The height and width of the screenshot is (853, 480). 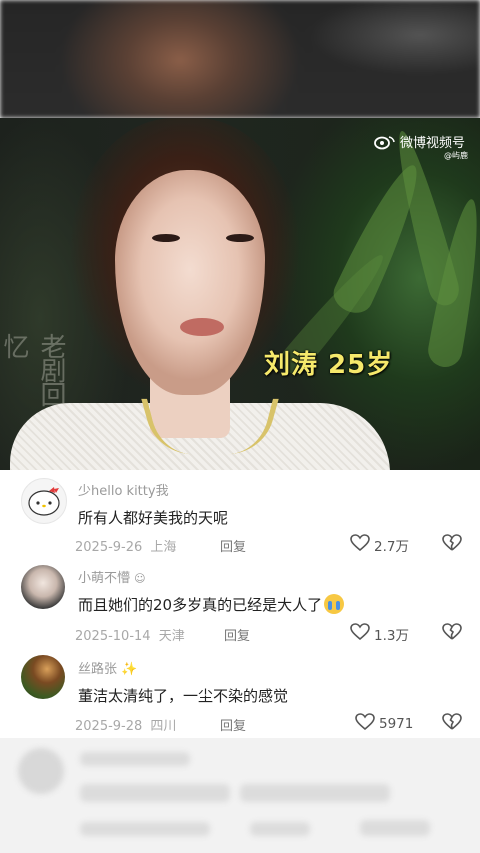 I want to click on comment-username: 少hello kitty我, so click(x=123, y=489).